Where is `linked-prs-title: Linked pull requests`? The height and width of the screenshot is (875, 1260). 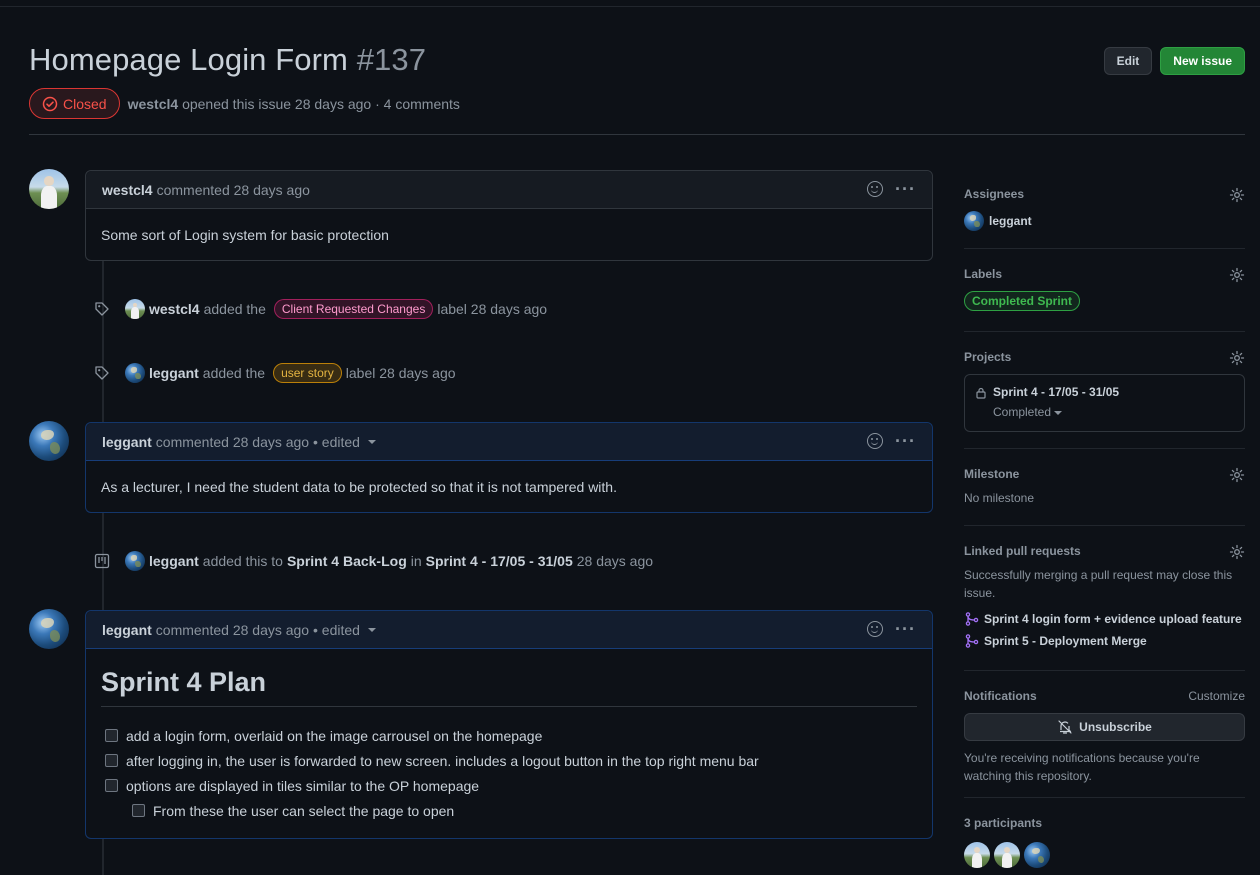
linked-prs-title: Linked pull requests is located at coordinates (1104, 551).